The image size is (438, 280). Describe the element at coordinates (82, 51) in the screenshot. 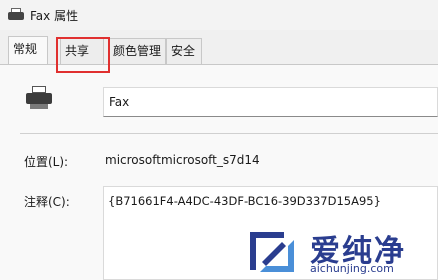

I see `tab-sharing: 共享` at that location.